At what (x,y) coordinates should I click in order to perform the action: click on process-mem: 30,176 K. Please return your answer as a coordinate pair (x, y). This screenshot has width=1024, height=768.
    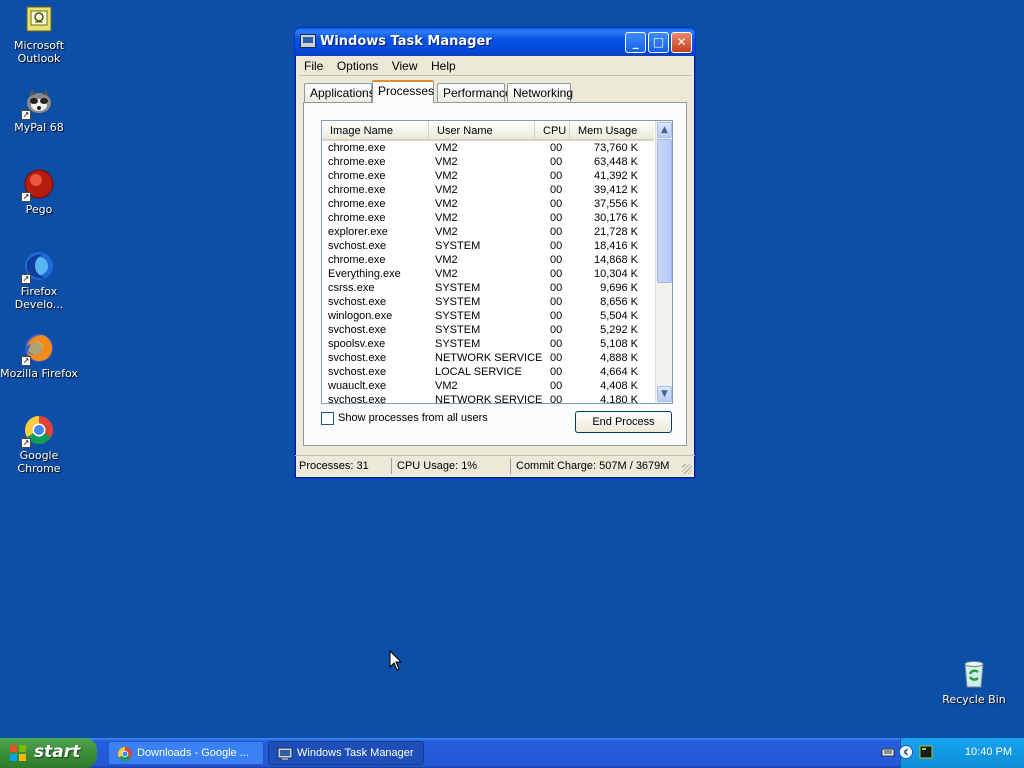
    Looking at the image, I should click on (615, 218).